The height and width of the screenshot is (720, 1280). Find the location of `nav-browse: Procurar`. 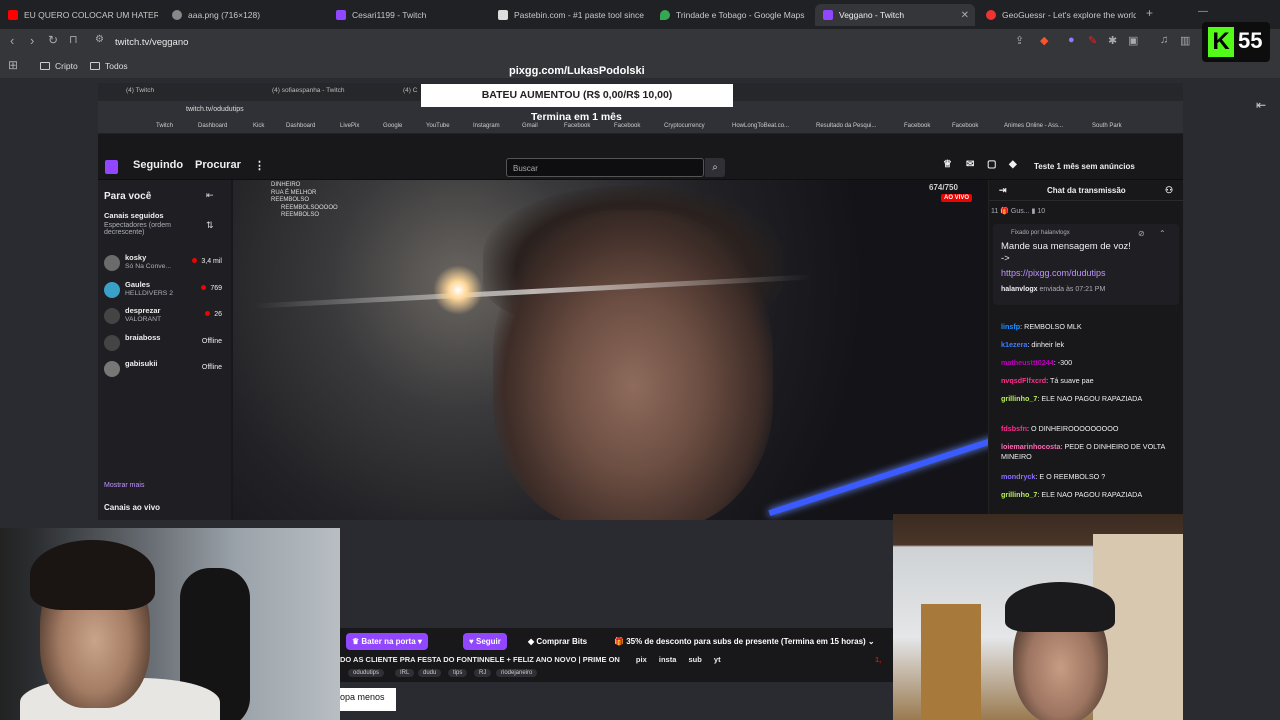

nav-browse: Procurar is located at coordinates (218, 165).